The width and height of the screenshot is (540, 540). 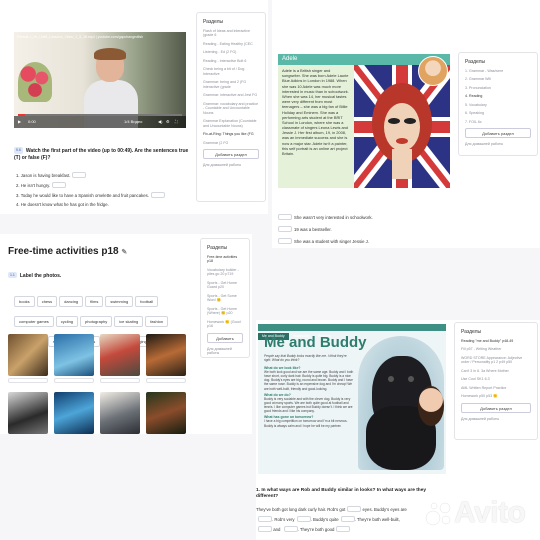 I want to click on sidebar-item: Can't 3 in 6. 3a Where Mother, so click(x=496, y=371).